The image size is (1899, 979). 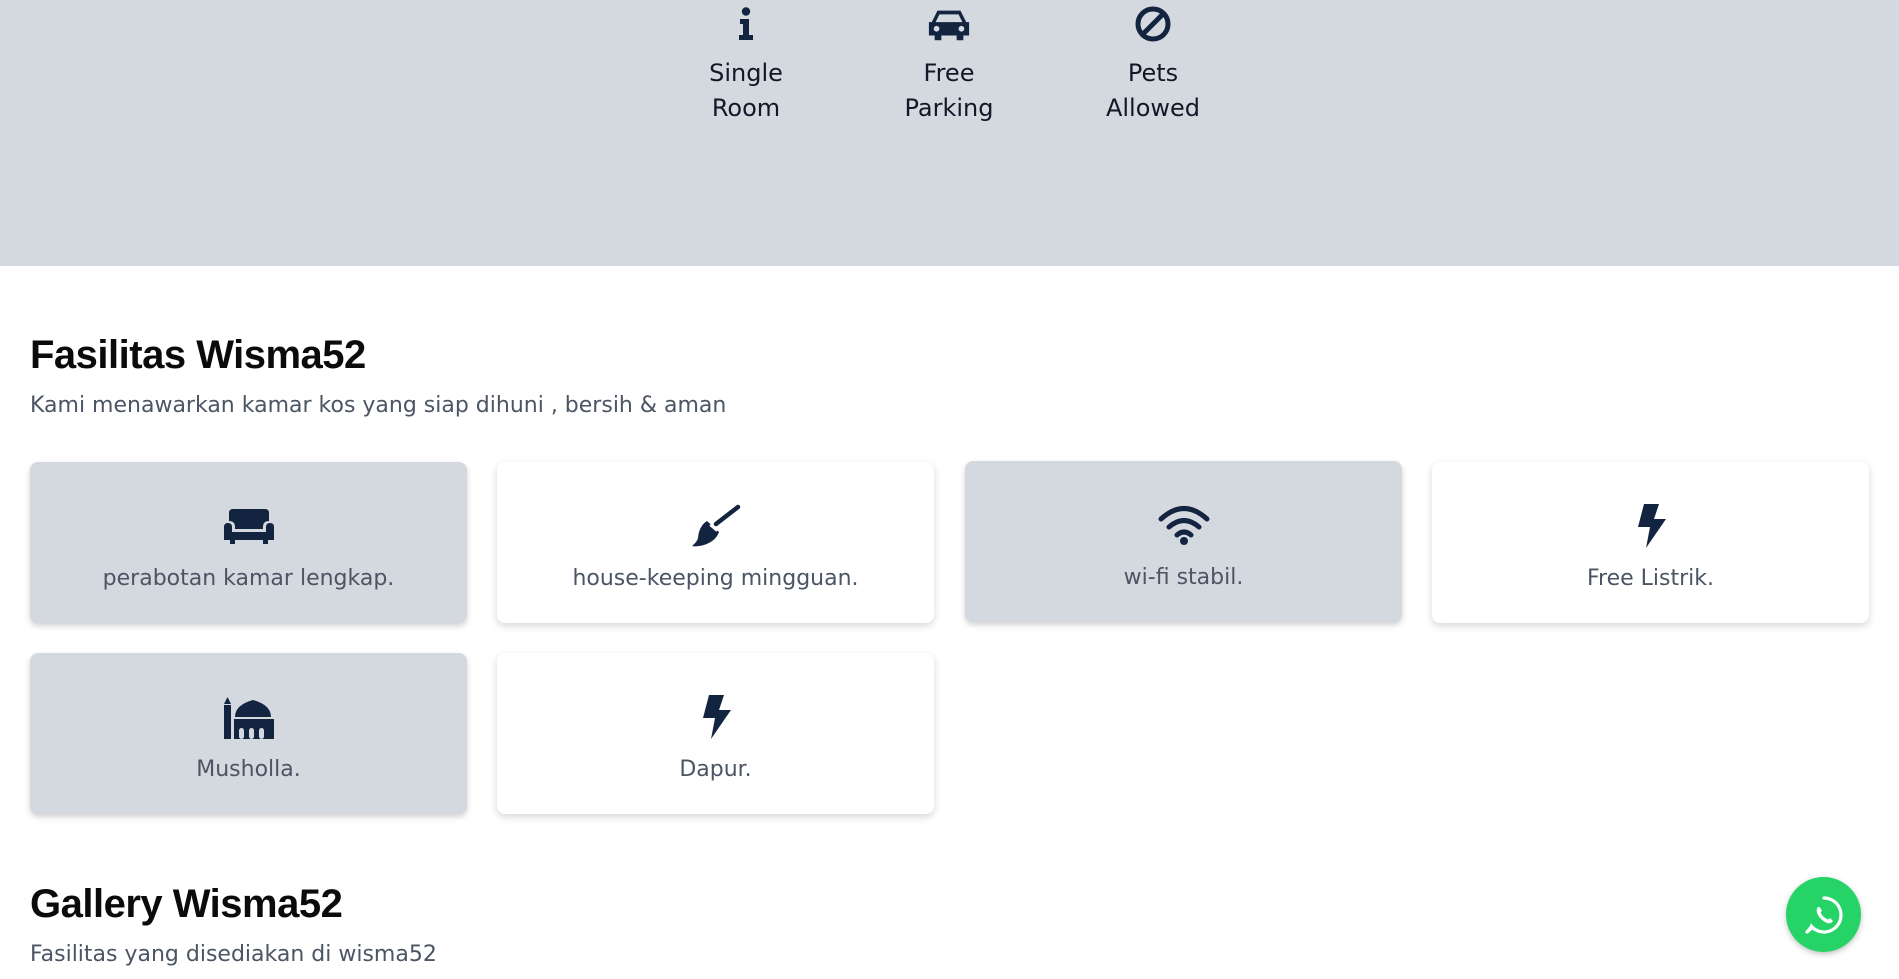 I want to click on whatsapp-icon, so click(x=1823, y=914).